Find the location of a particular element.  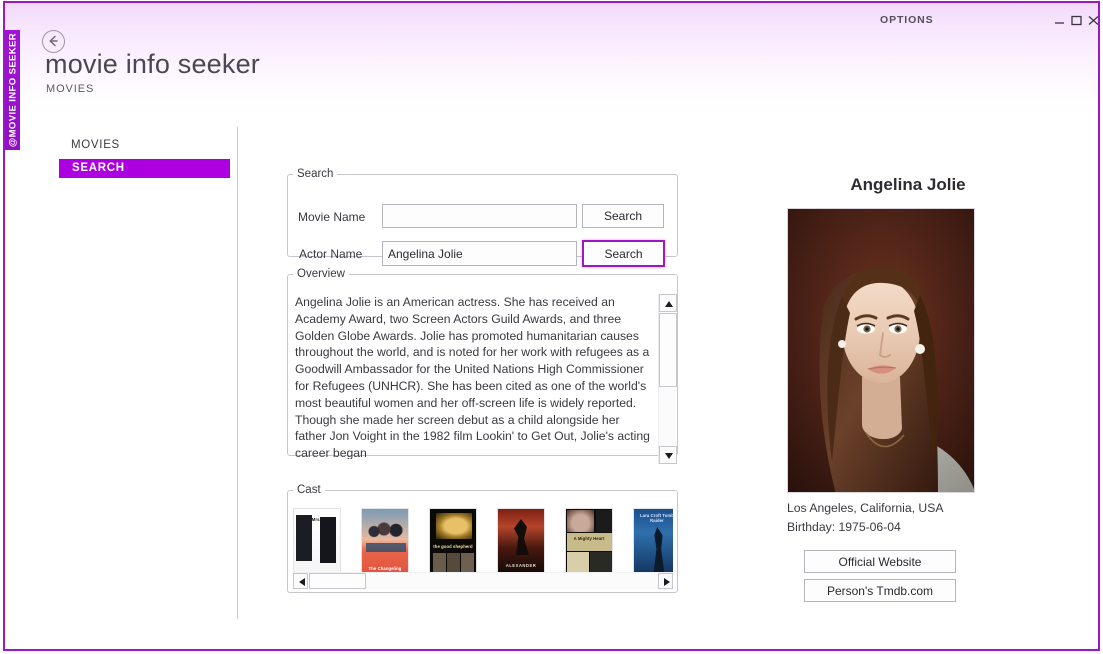

official-website-button: Official Website is located at coordinates (880, 561).